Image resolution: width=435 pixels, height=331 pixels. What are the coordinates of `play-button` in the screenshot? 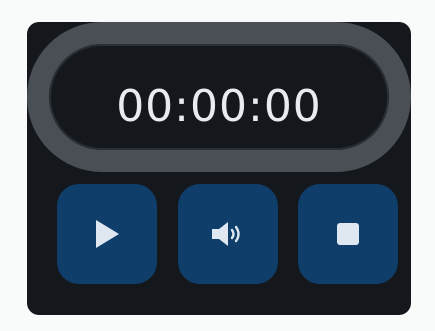 It's located at (107, 234).